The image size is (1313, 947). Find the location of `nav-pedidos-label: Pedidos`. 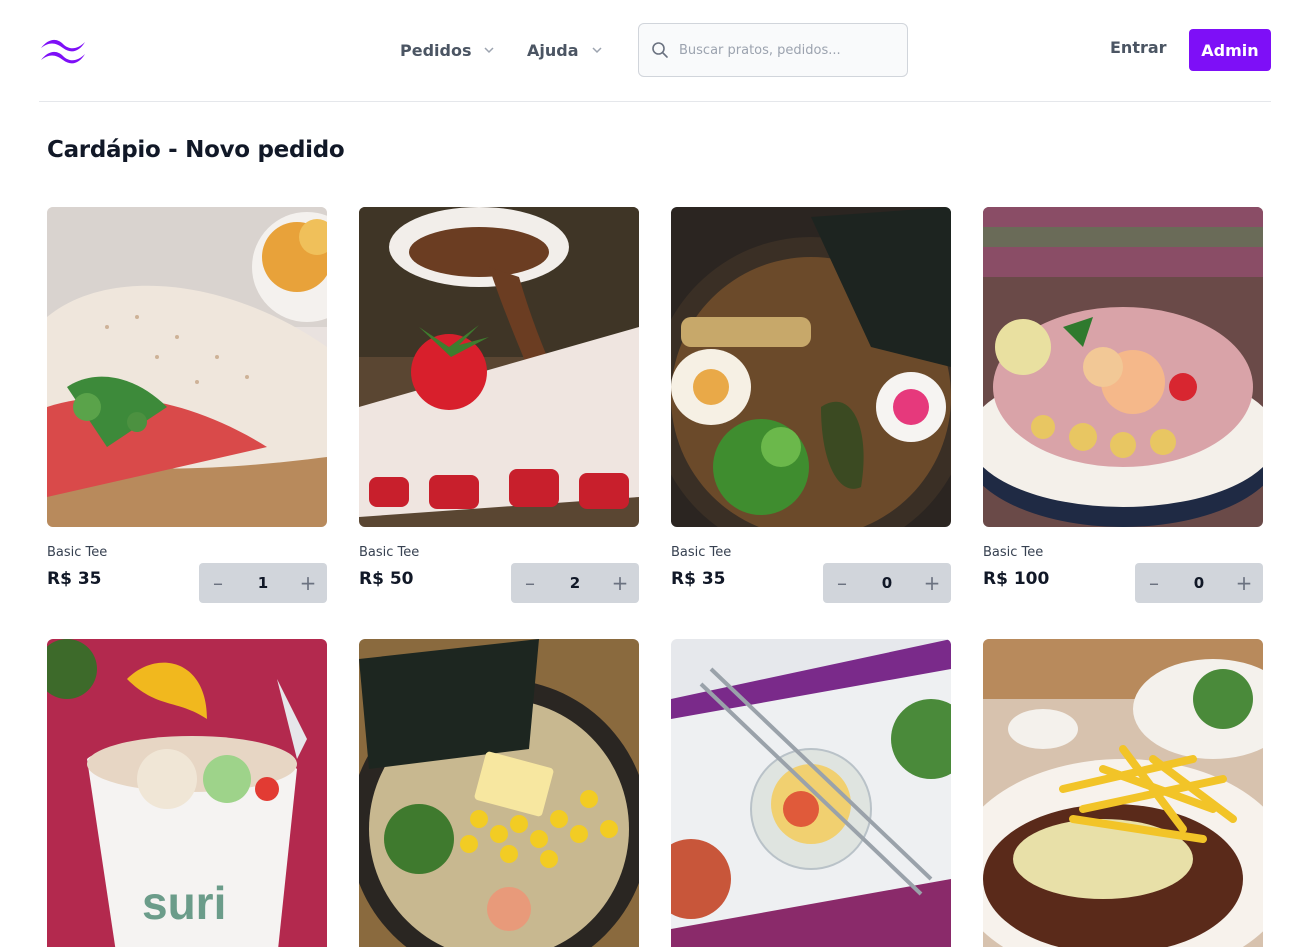

nav-pedidos-label: Pedidos is located at coordinates (436, 50).